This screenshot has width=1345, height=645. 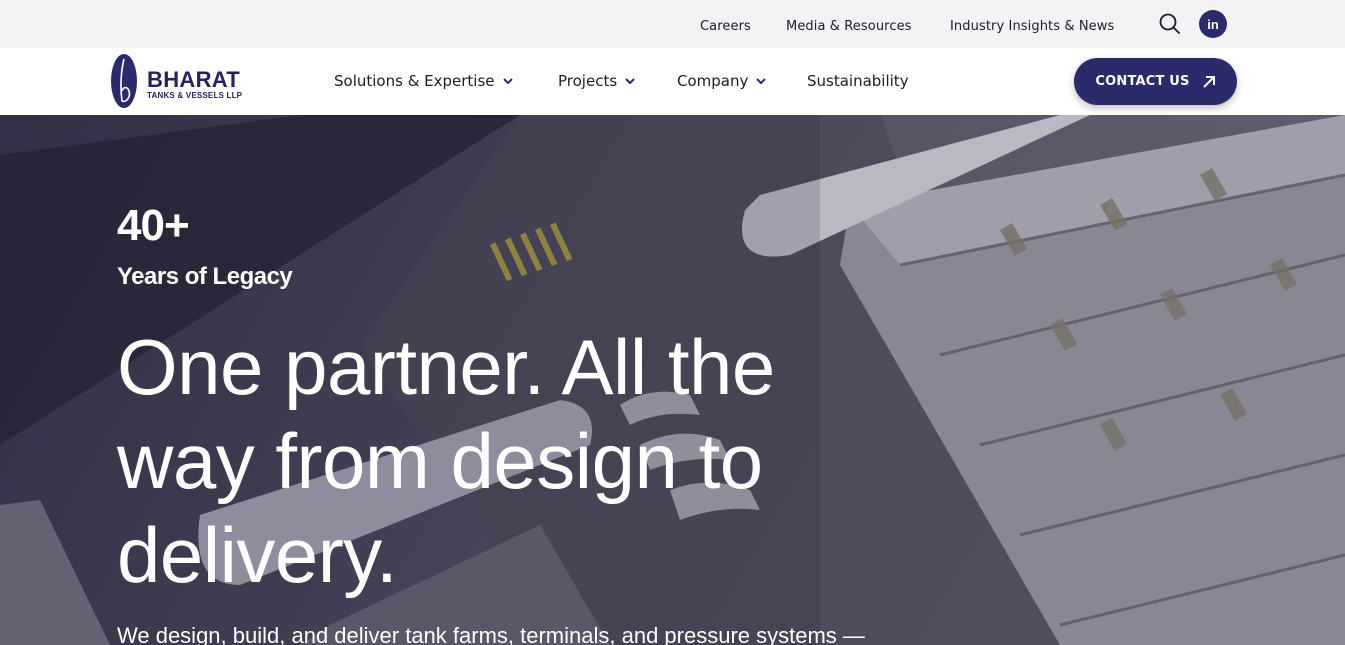 What do you see at coordinates (725, 26) in the screenshot?
I see `careers-link: Careers` at bounding box center [725, 26].